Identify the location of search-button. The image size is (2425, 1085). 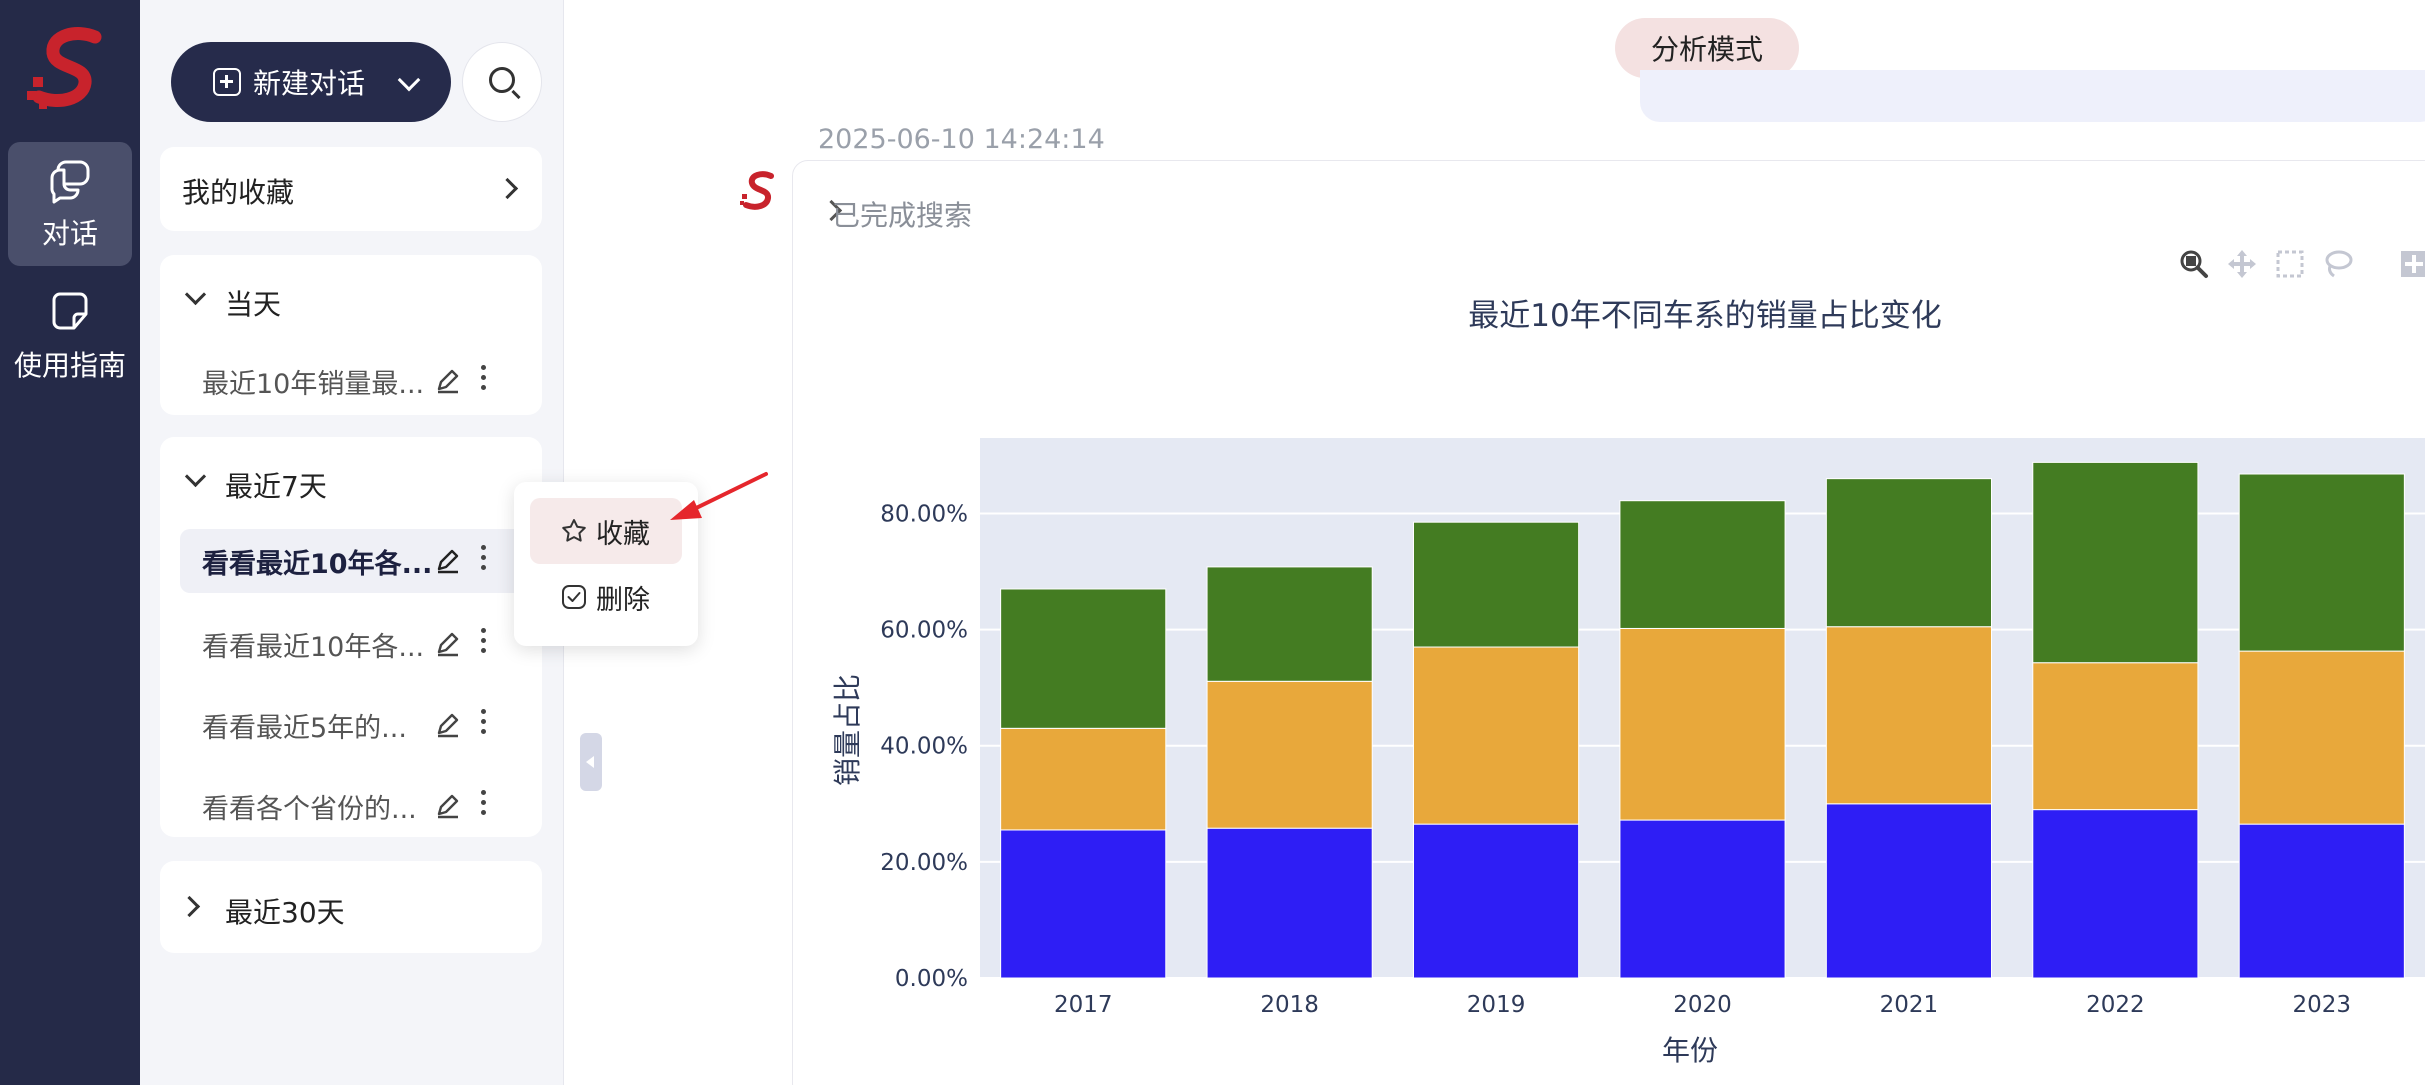
(502, 82).